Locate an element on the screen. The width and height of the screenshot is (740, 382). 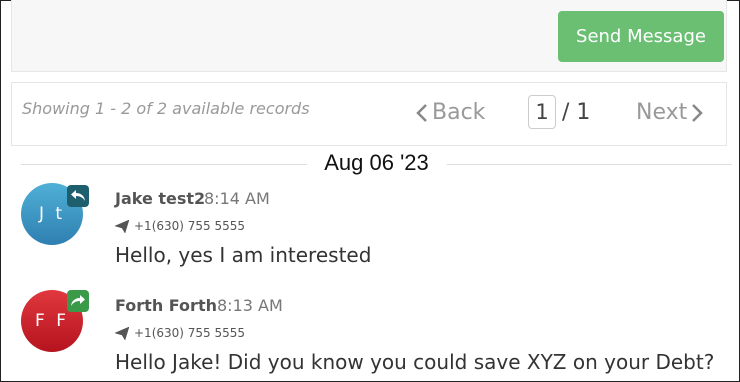
back-button: Back is located at coordinates (450, 112).